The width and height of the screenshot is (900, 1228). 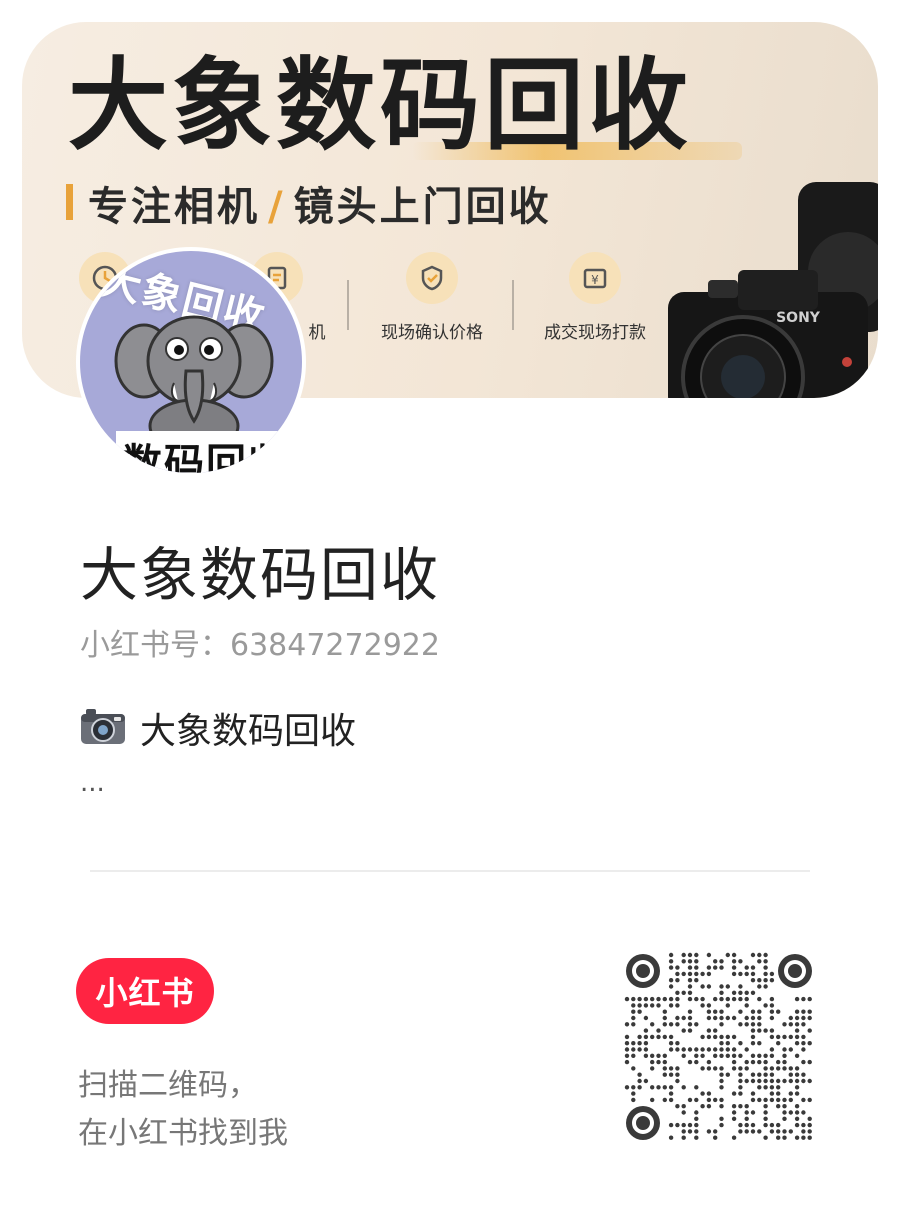 I want to click on banner-feature-label: 现场确认价格, so click(x=432, y=333).